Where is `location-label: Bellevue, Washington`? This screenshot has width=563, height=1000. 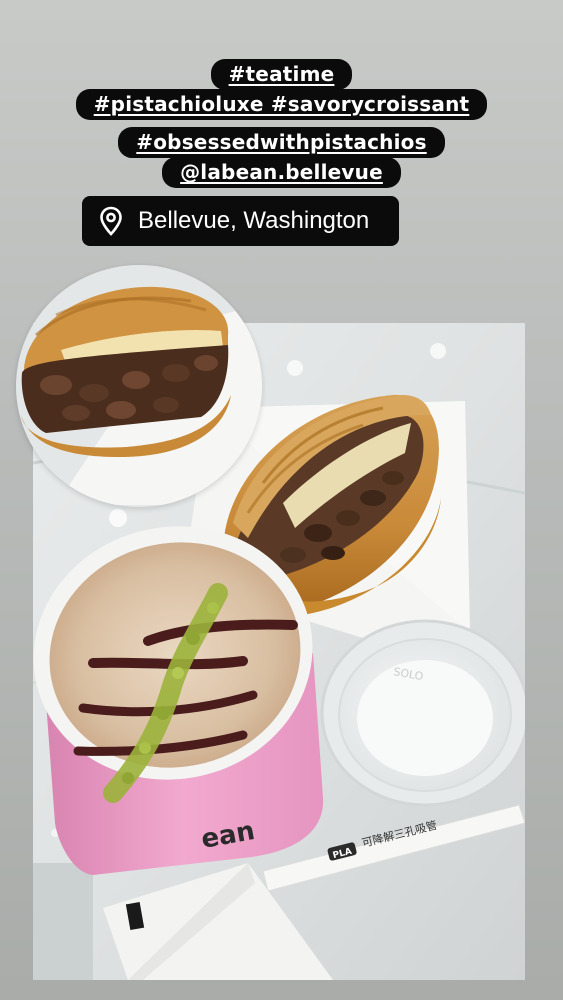 location-label: Bellevue, Washington is located at coordinates (254, 220).